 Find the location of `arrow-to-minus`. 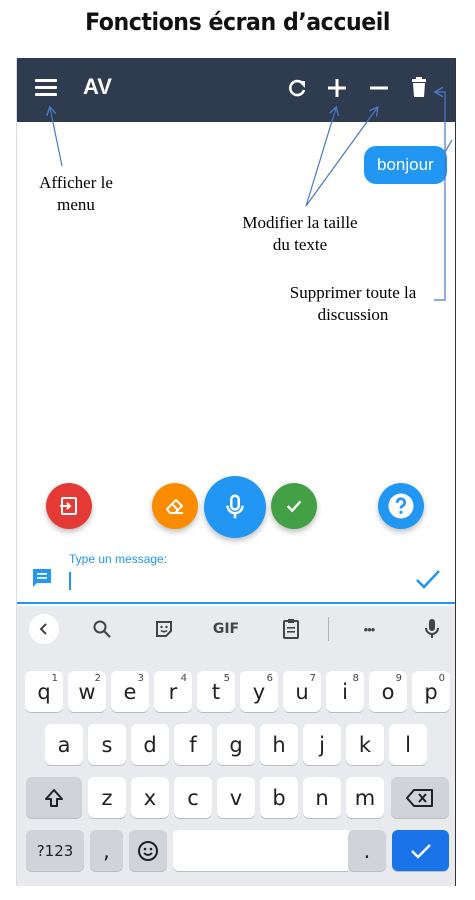

arrow-to-minus is located at coordinates (341, 157).